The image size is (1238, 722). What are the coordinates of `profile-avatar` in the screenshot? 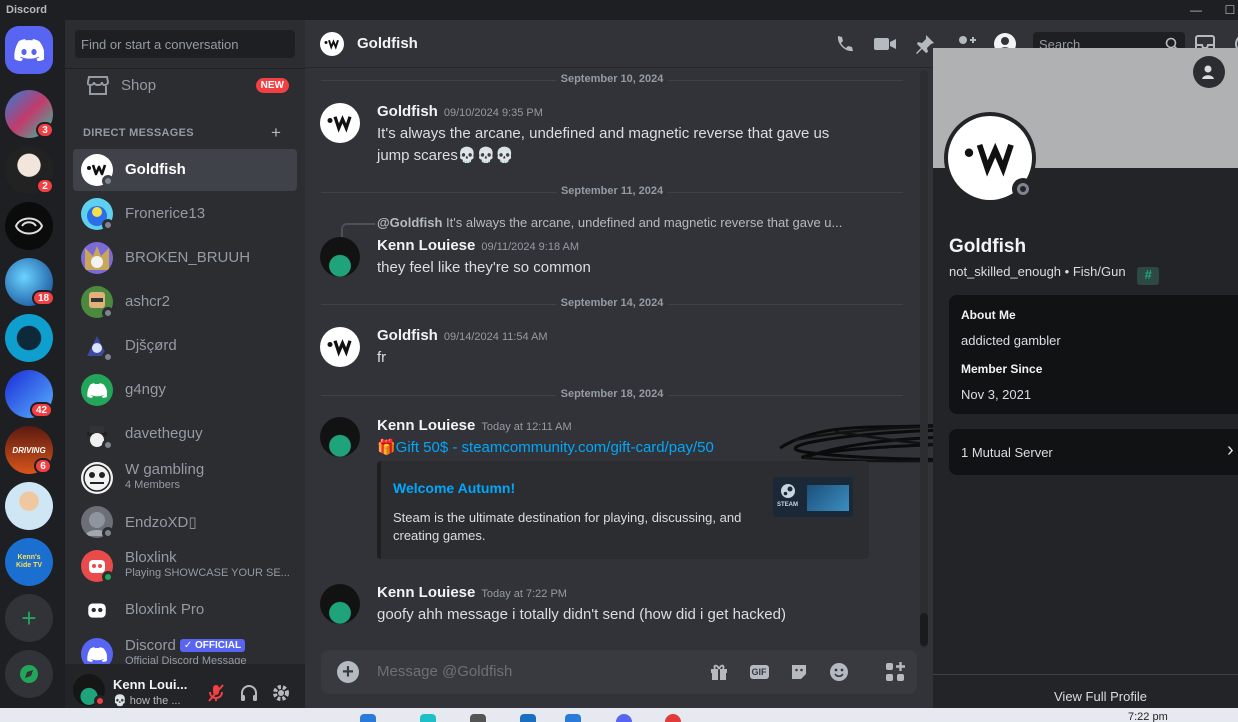 It's located at (990, 158).